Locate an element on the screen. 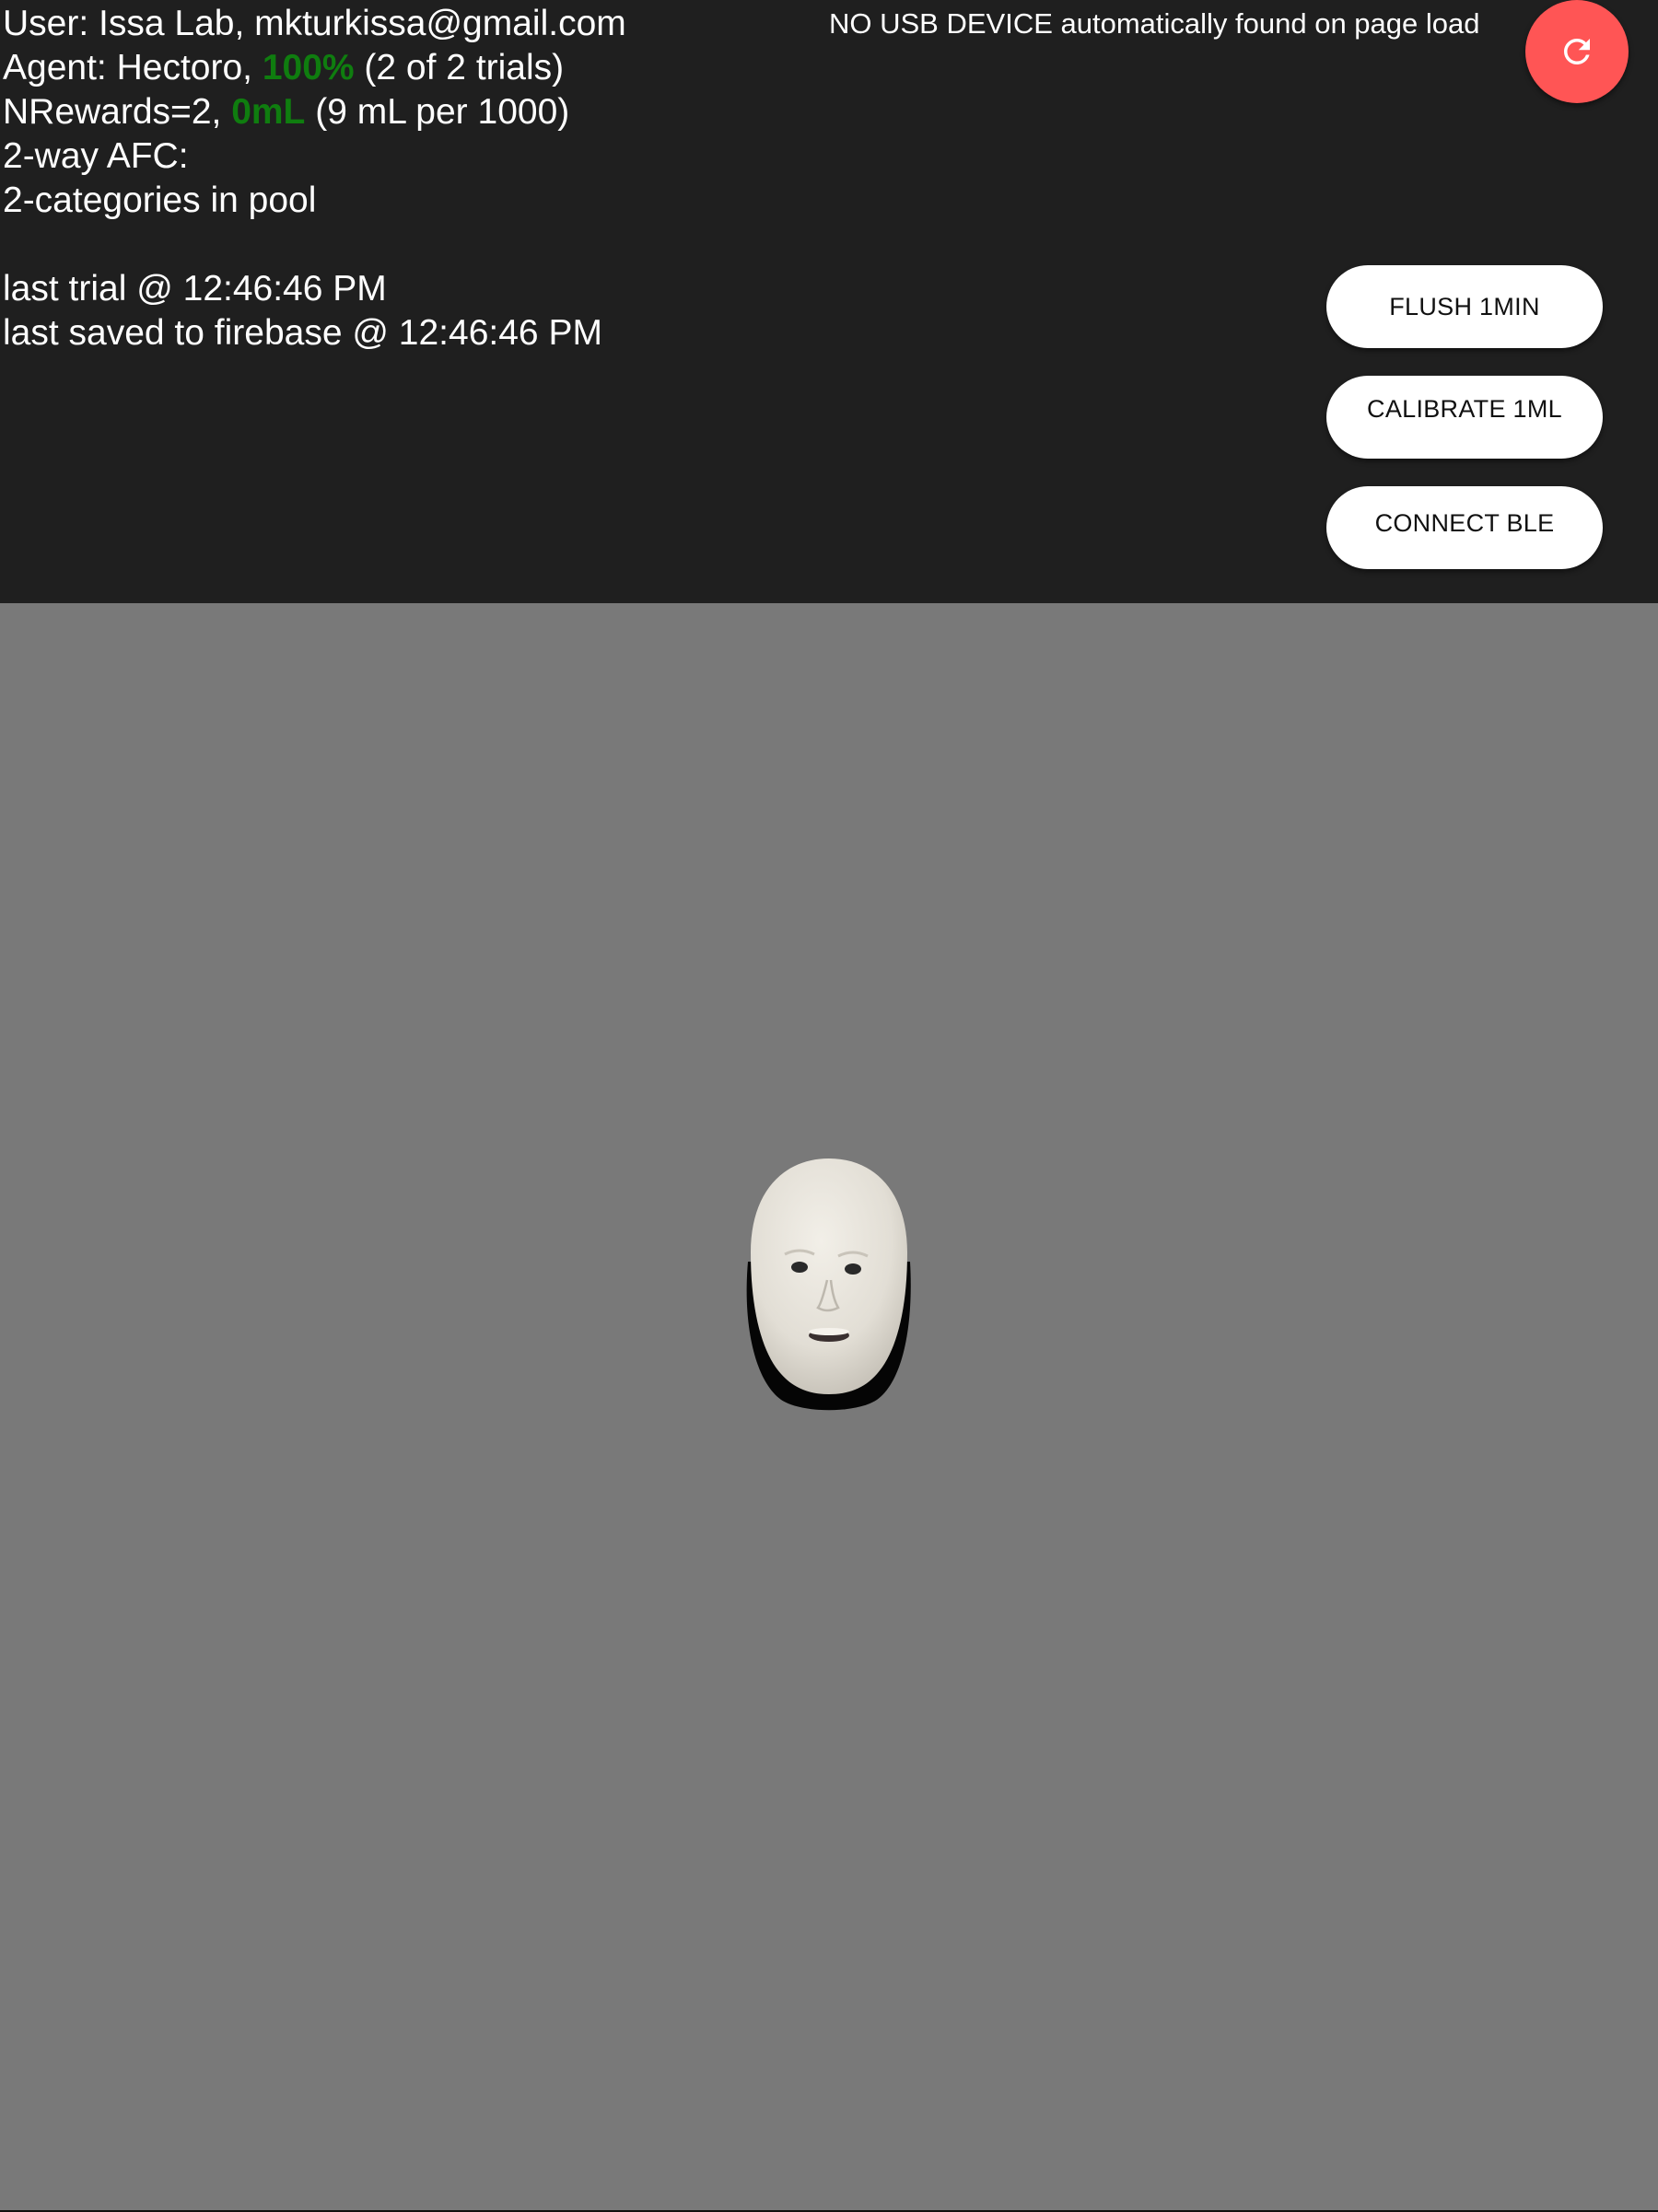 This screenshot has height=2212, width=1658. connect-ble-button: CONNECT BLE is located at coordinates (1464, 527).